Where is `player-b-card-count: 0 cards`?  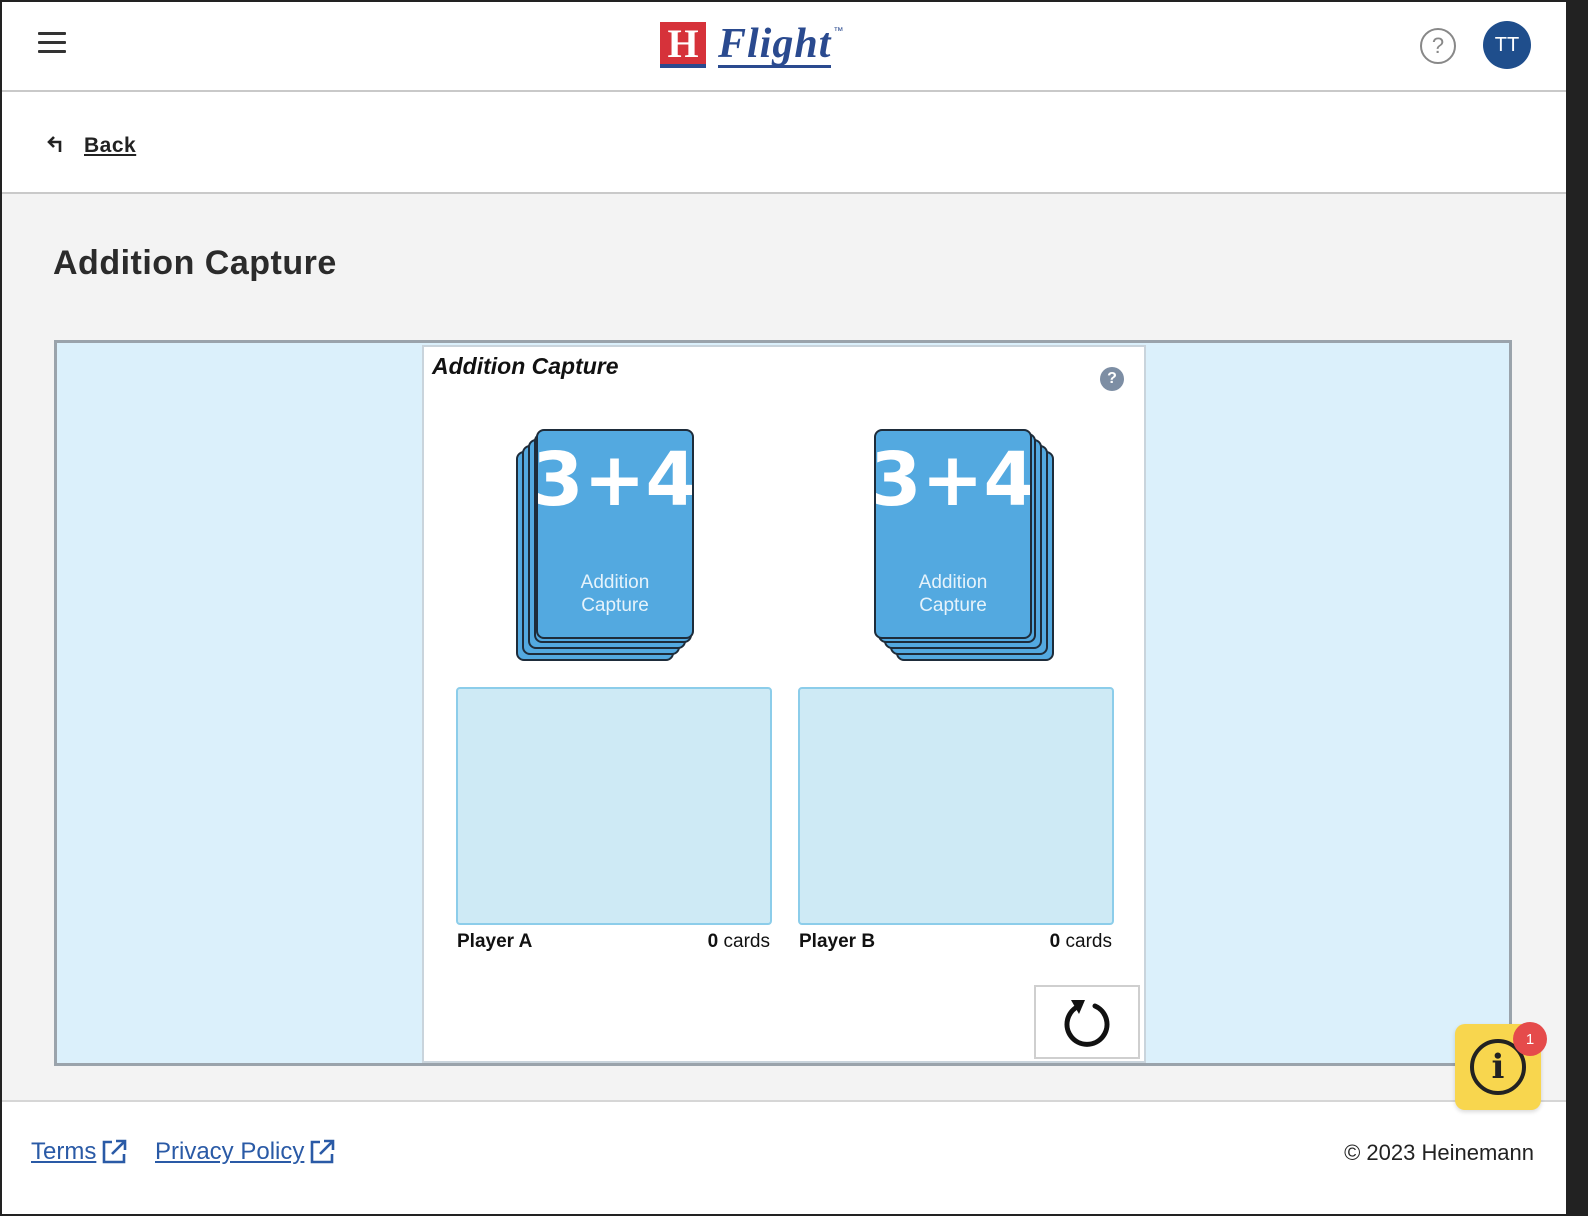
player-b-card-count: 0 cards is located at coordinates (1052, 942).